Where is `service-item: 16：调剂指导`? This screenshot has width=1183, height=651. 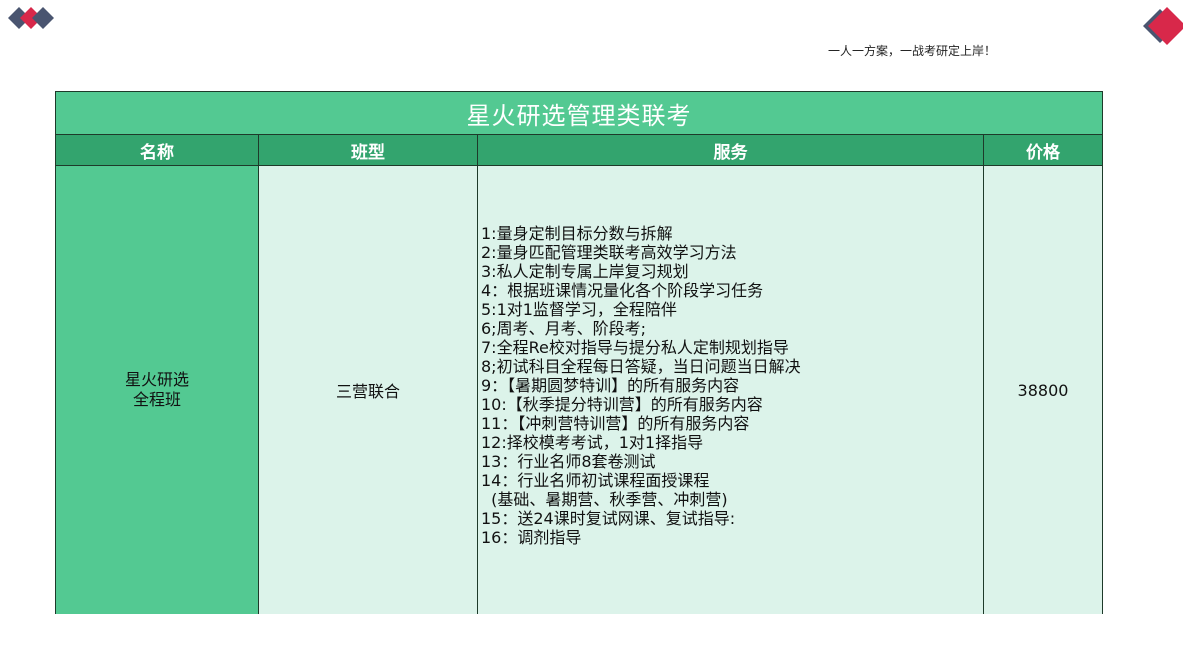
service-item: 16：调剂指导 is located at coordinates (531, 537).